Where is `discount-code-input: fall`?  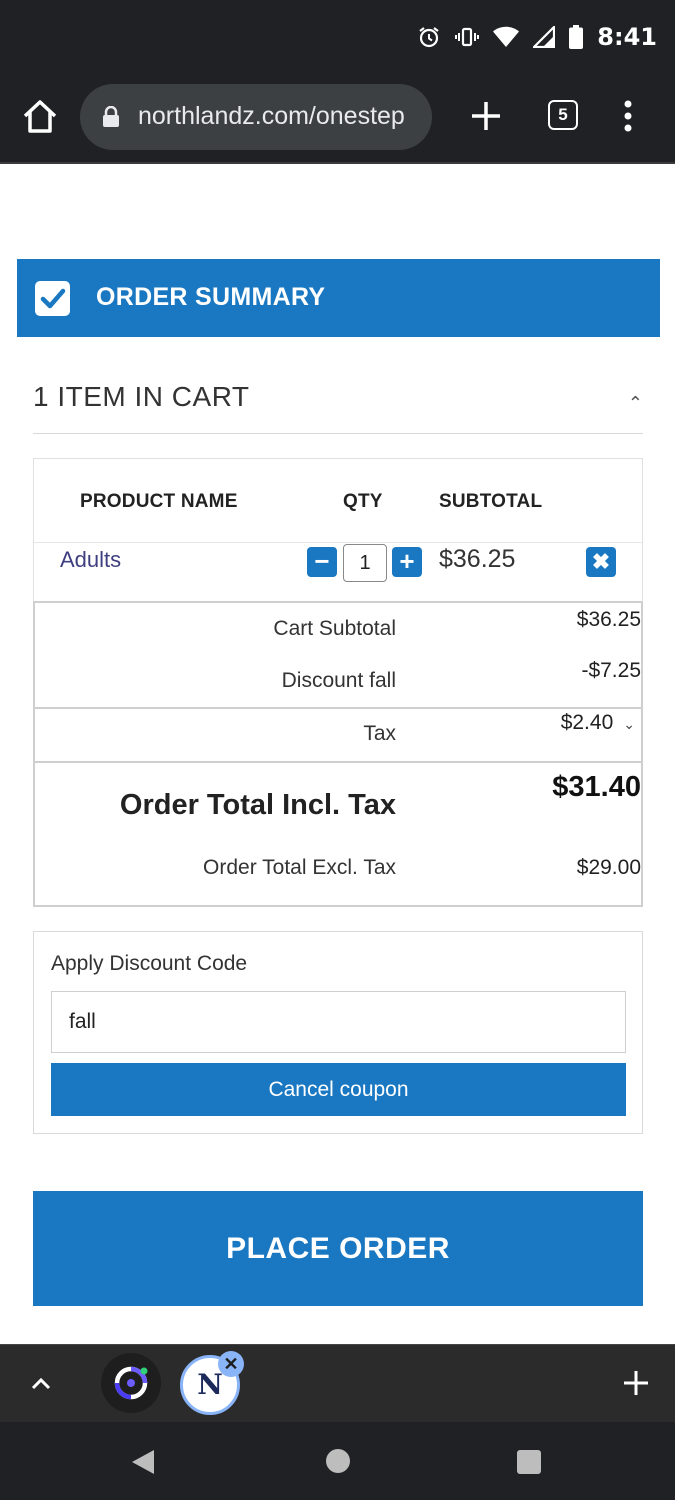 discount-code-input: fall is located at coordinates (338, 1022).